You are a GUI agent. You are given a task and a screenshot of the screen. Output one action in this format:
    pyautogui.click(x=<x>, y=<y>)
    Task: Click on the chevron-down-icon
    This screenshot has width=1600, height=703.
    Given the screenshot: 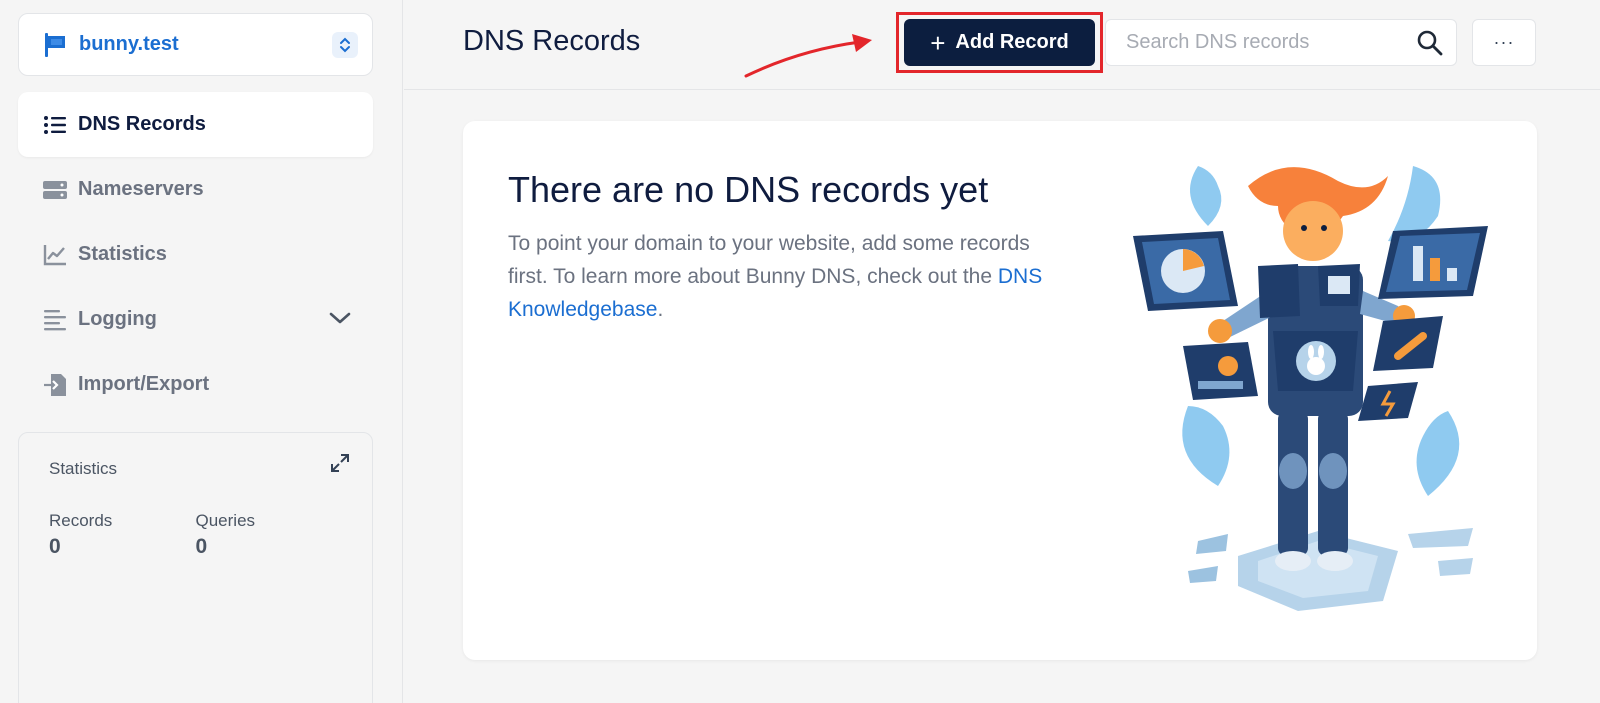 What is the action you would take?
    pyautogui.click(x=340, y=319)
    